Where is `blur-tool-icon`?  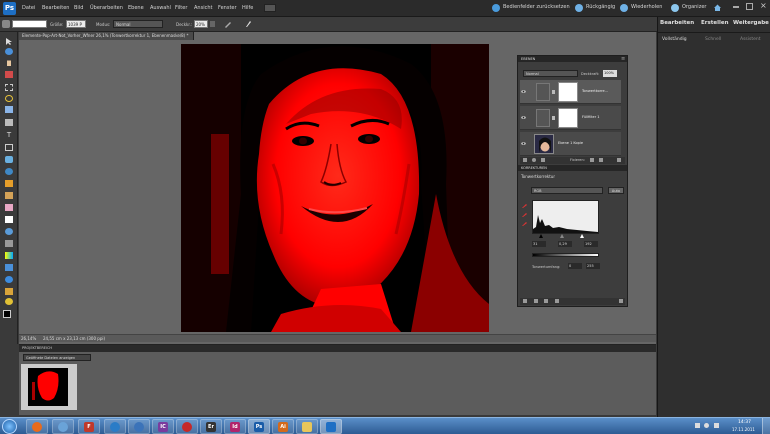
blur-tool-icon is located at coordinates (9, 279).